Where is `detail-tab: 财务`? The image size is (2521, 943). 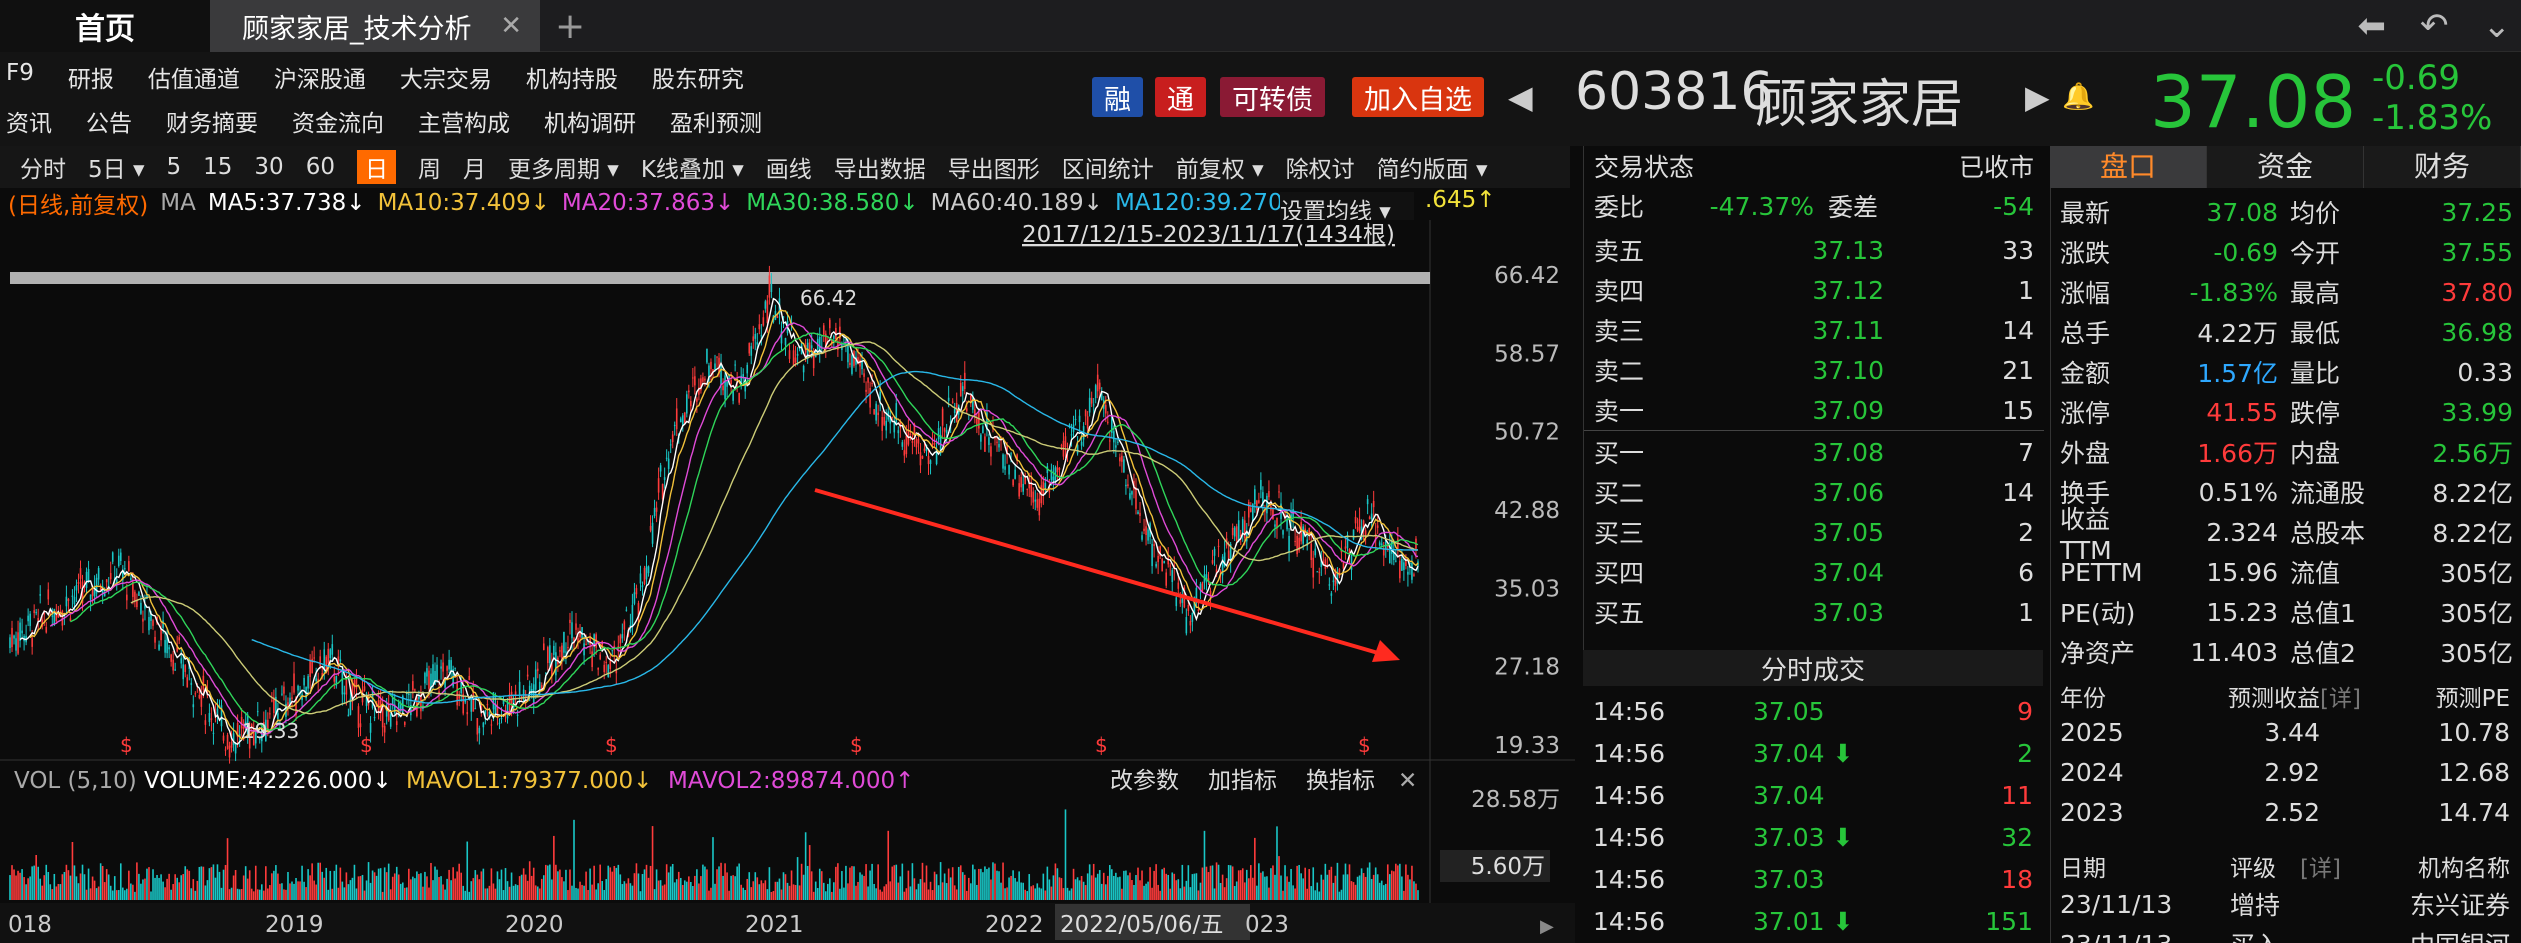 detail-tab: 财务 is located at coordinates (2442, 167).